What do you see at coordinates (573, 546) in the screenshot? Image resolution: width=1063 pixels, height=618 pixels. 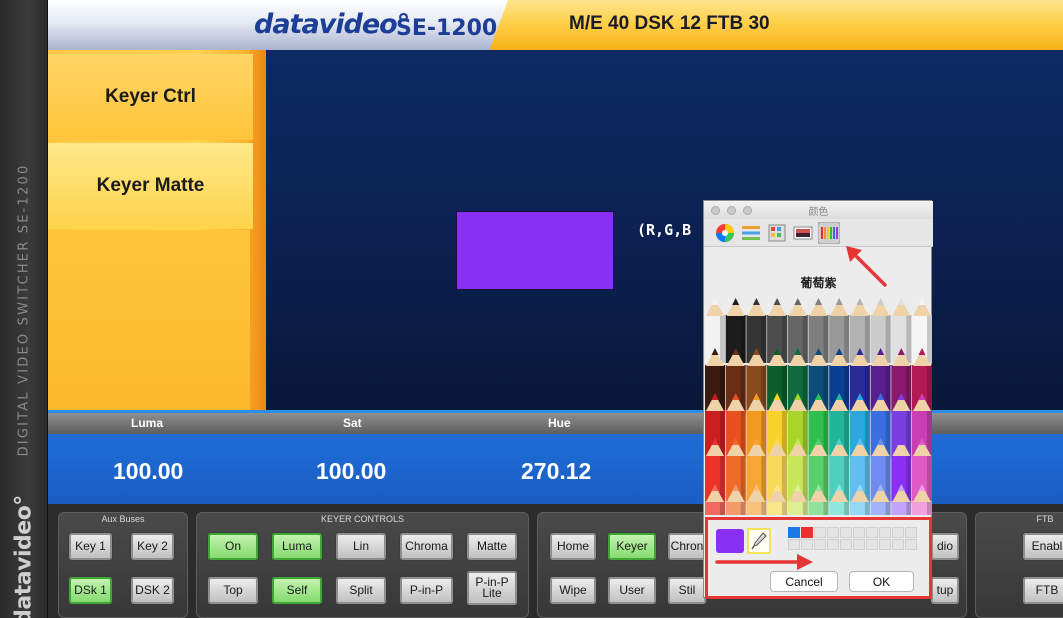 I see `home-button: Home` at bounding box center [573, 546].